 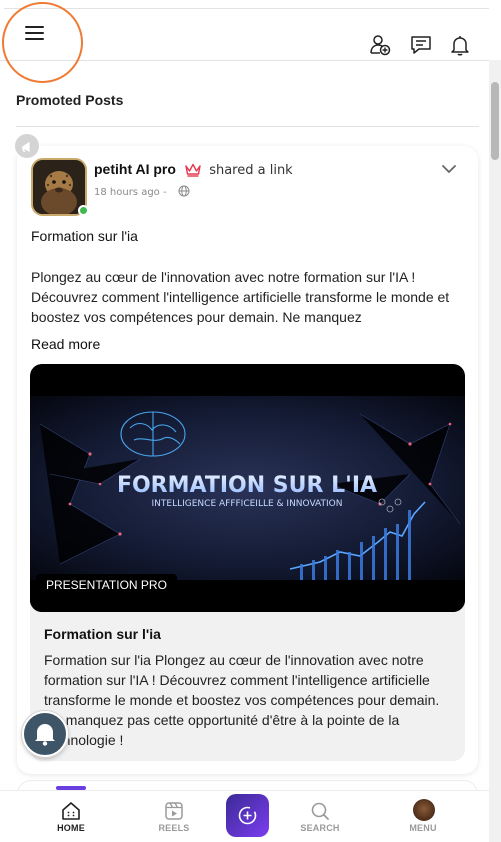 I want to click on user-avatar, so click(x=424, y=810).